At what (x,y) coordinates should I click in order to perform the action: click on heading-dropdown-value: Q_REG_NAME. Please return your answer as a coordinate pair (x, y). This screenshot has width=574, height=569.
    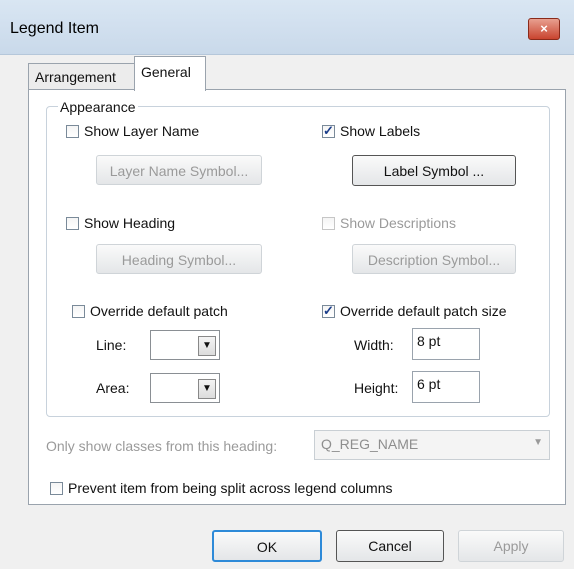
    Looking at the image, I should click on (370, 444).